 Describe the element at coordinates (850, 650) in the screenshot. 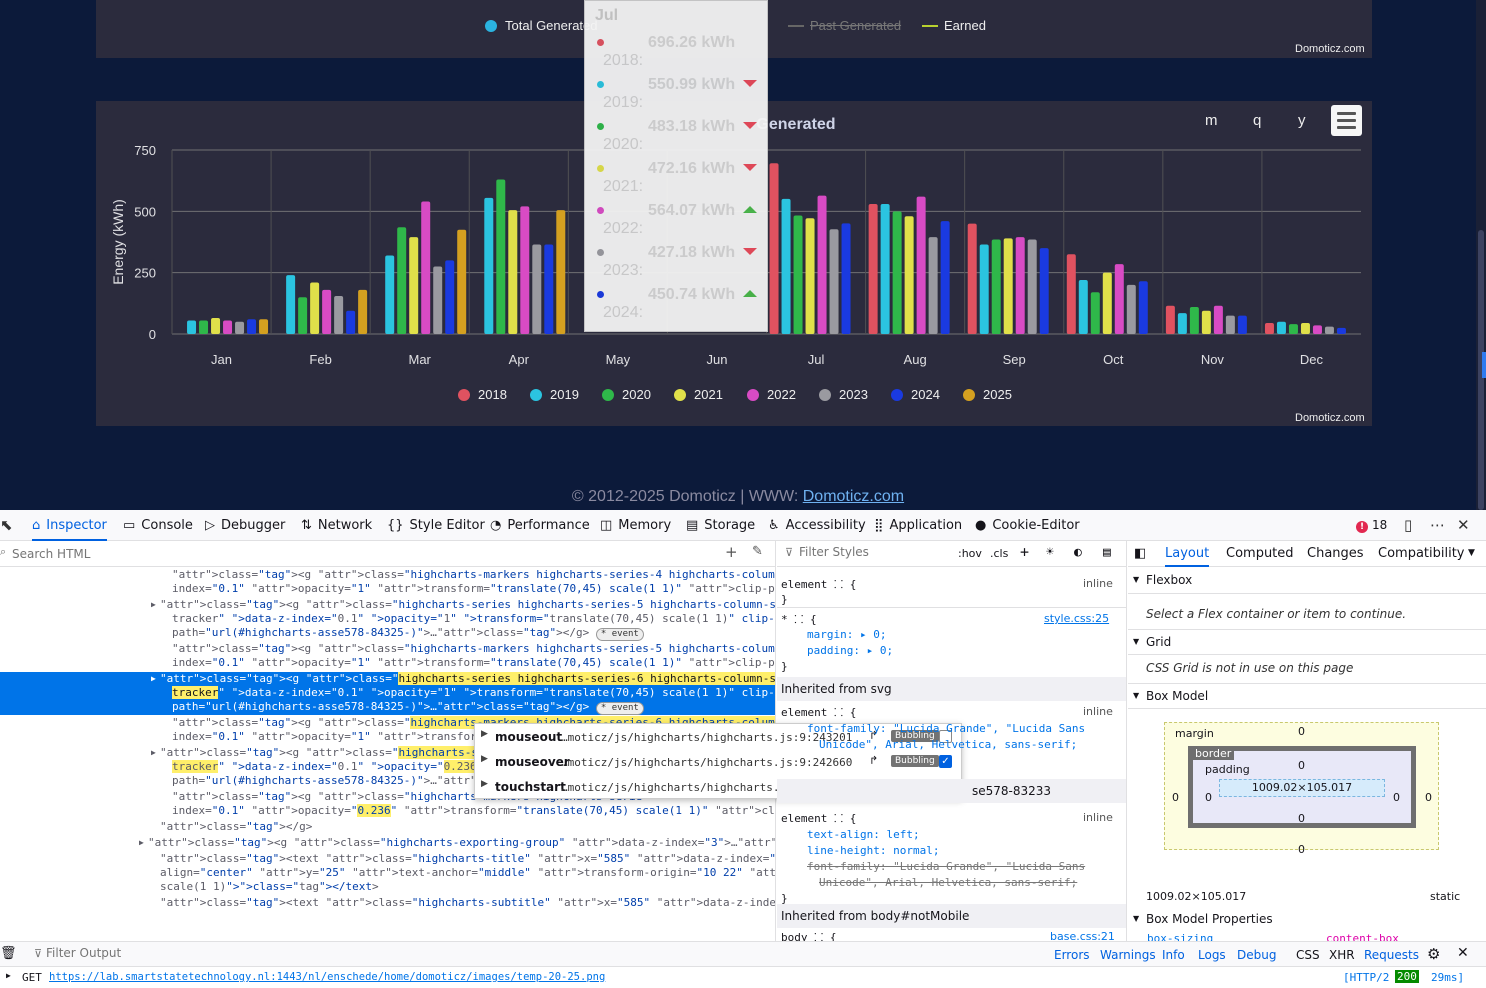

I see `padding-declaration: padding: ▸ 0;` at that location.